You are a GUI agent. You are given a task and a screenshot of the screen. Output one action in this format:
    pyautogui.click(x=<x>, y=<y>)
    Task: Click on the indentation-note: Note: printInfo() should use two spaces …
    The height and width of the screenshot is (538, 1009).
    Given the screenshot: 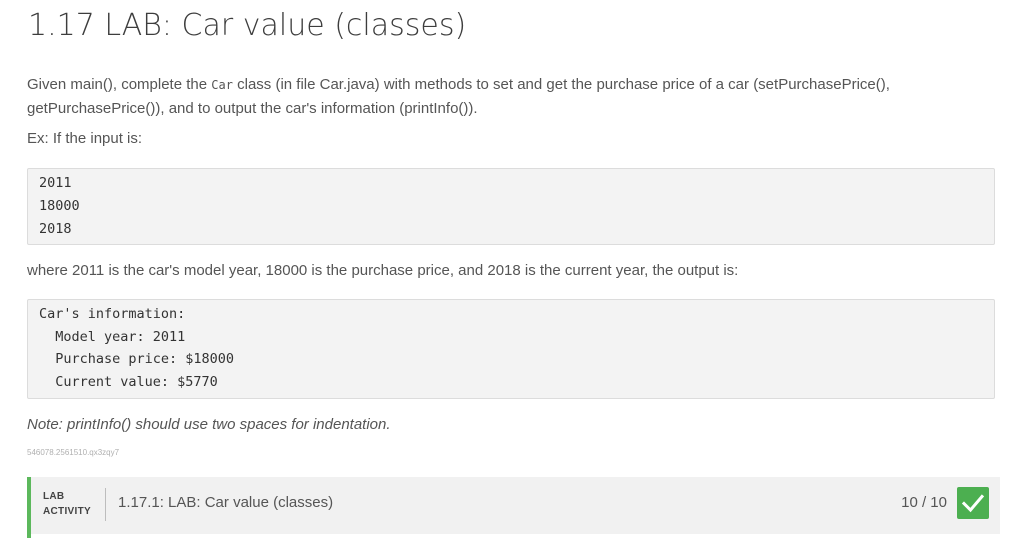 What is the action you would take?
    pyautogui.click(x=209, y=424)
    